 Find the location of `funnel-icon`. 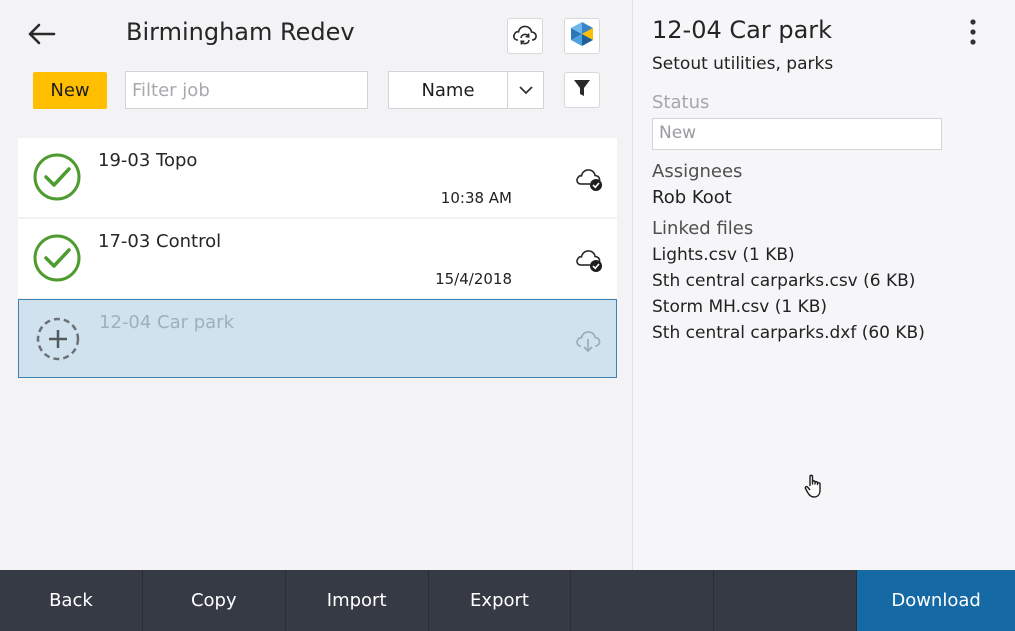

funnel-icon is located at coordinates (582, 90).